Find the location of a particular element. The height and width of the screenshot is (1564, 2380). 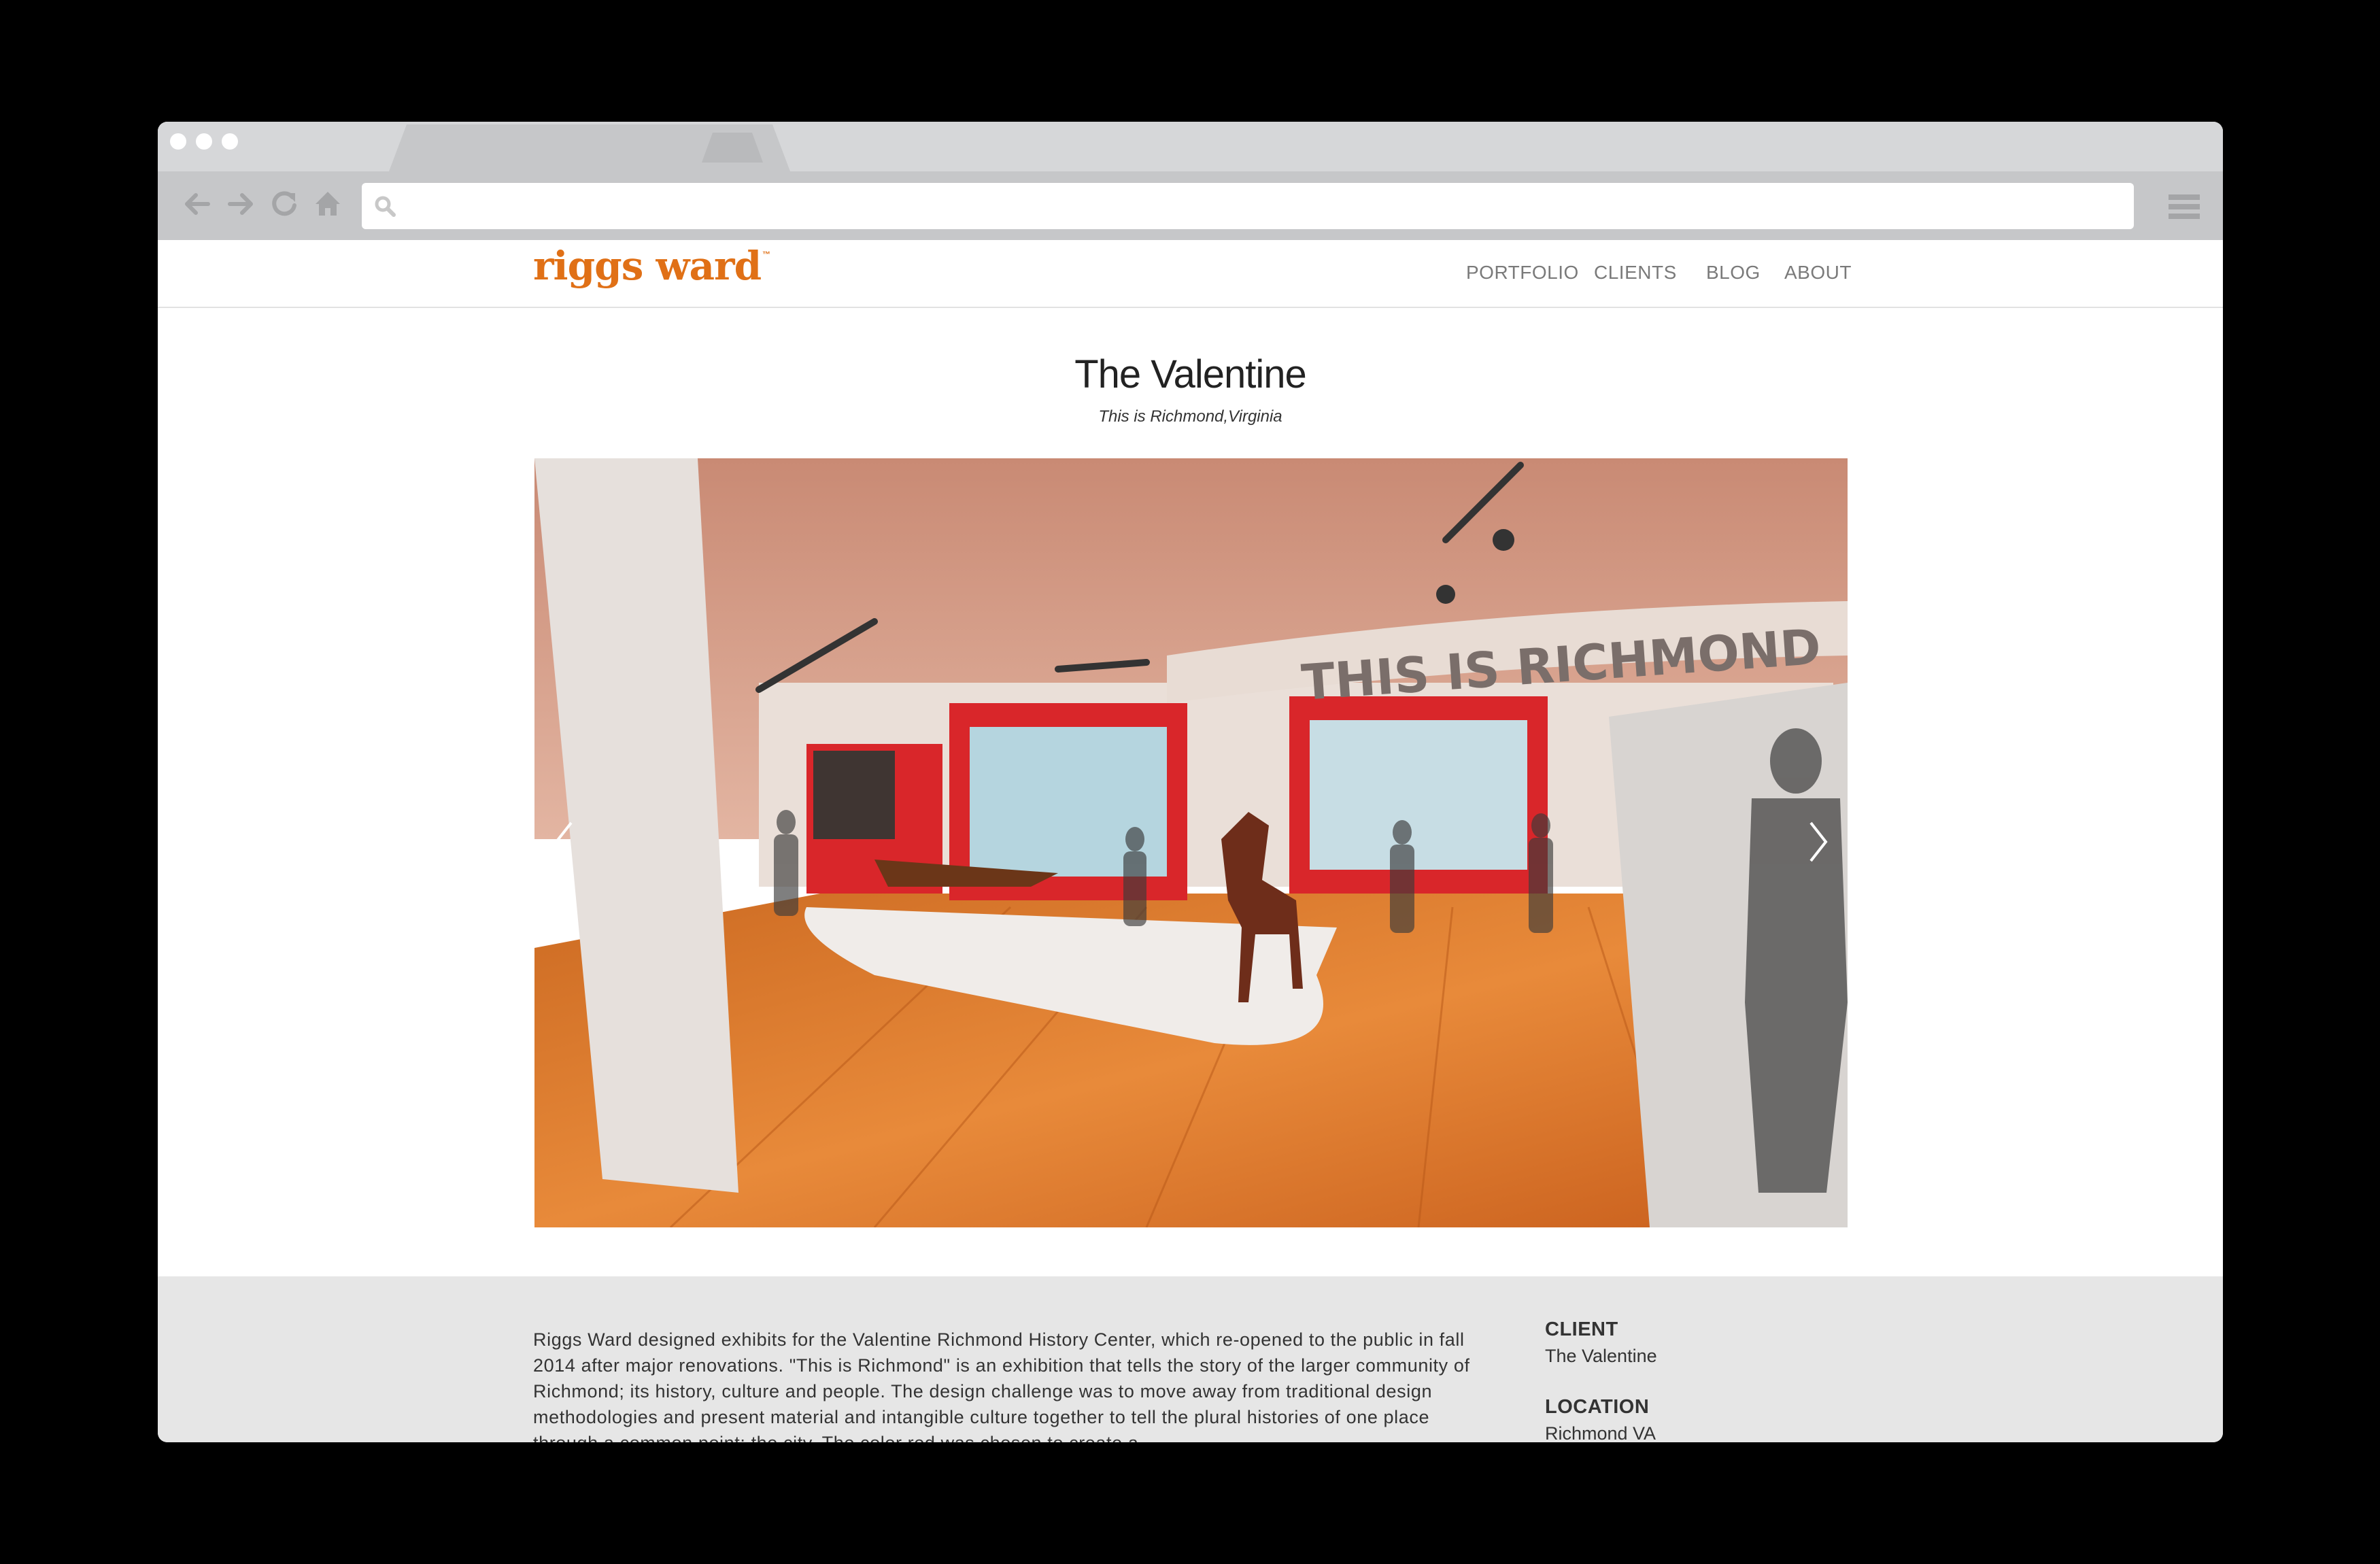

home-button is located at coordinates (328, 204).